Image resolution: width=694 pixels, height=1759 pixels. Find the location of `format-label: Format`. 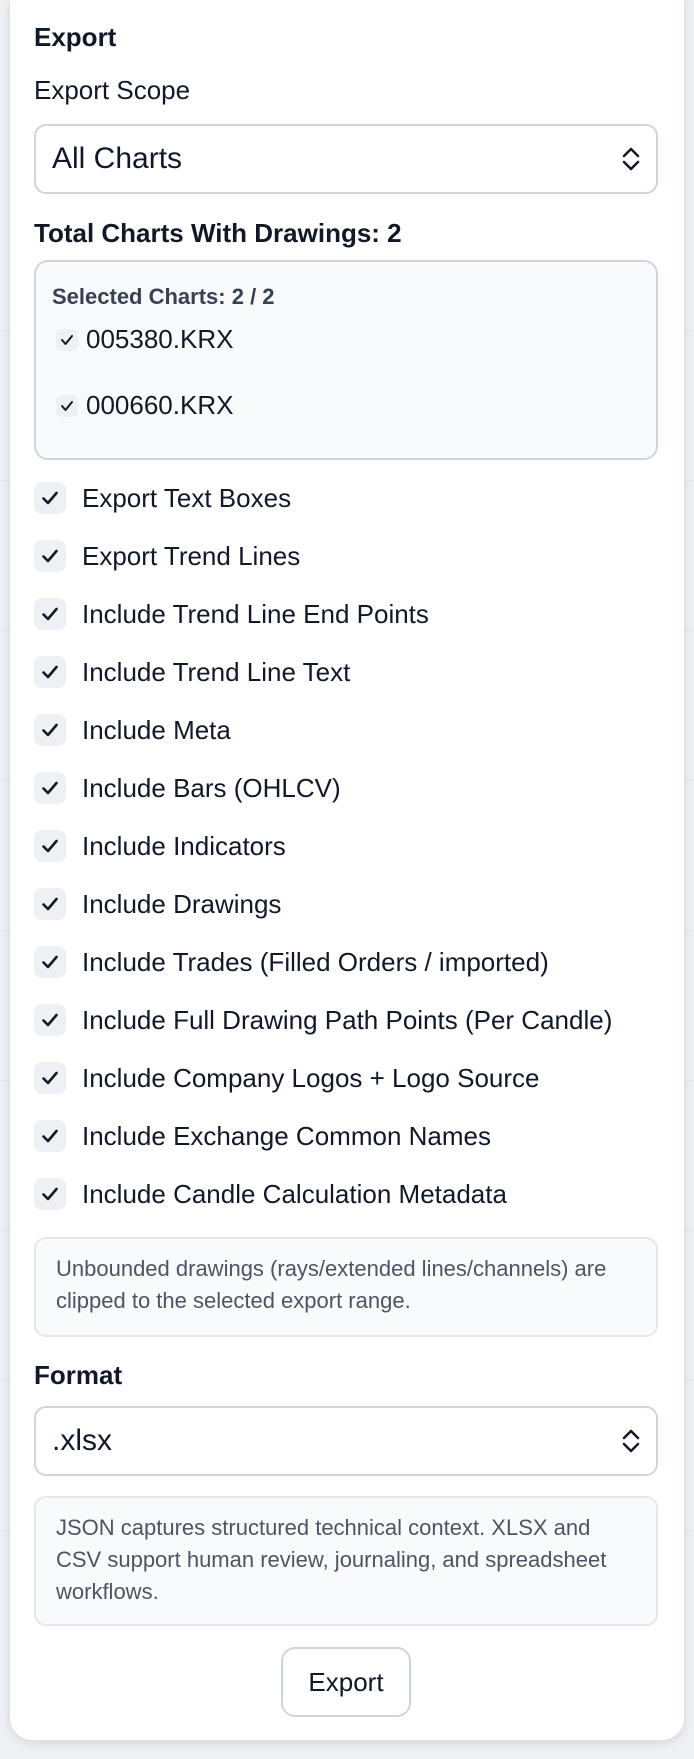

format-label: Format is located at coordinates (78, 1375).